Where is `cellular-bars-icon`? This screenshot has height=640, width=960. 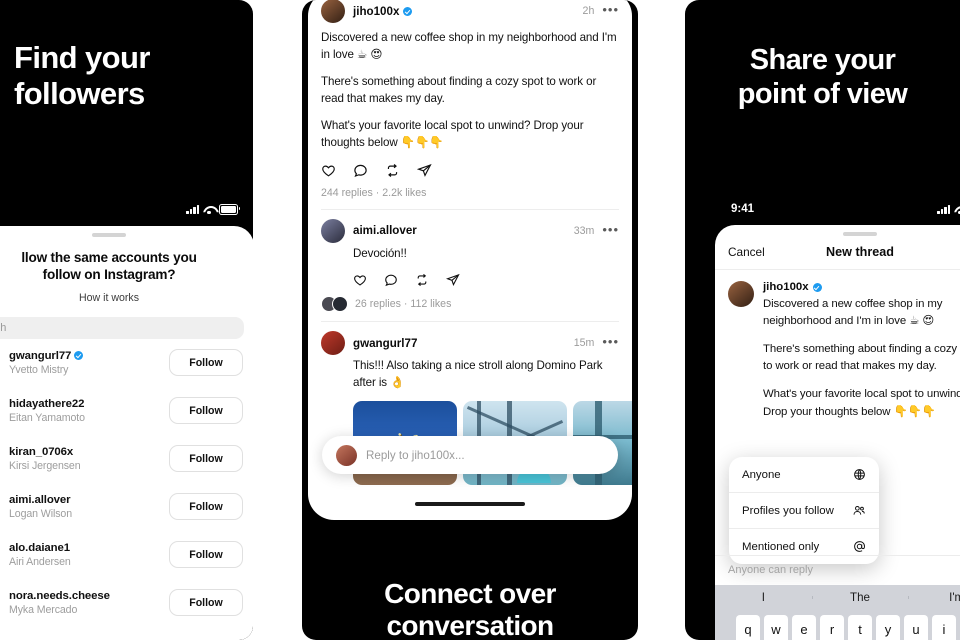 cellular-bars-icon is located at coordinates (192, 209).